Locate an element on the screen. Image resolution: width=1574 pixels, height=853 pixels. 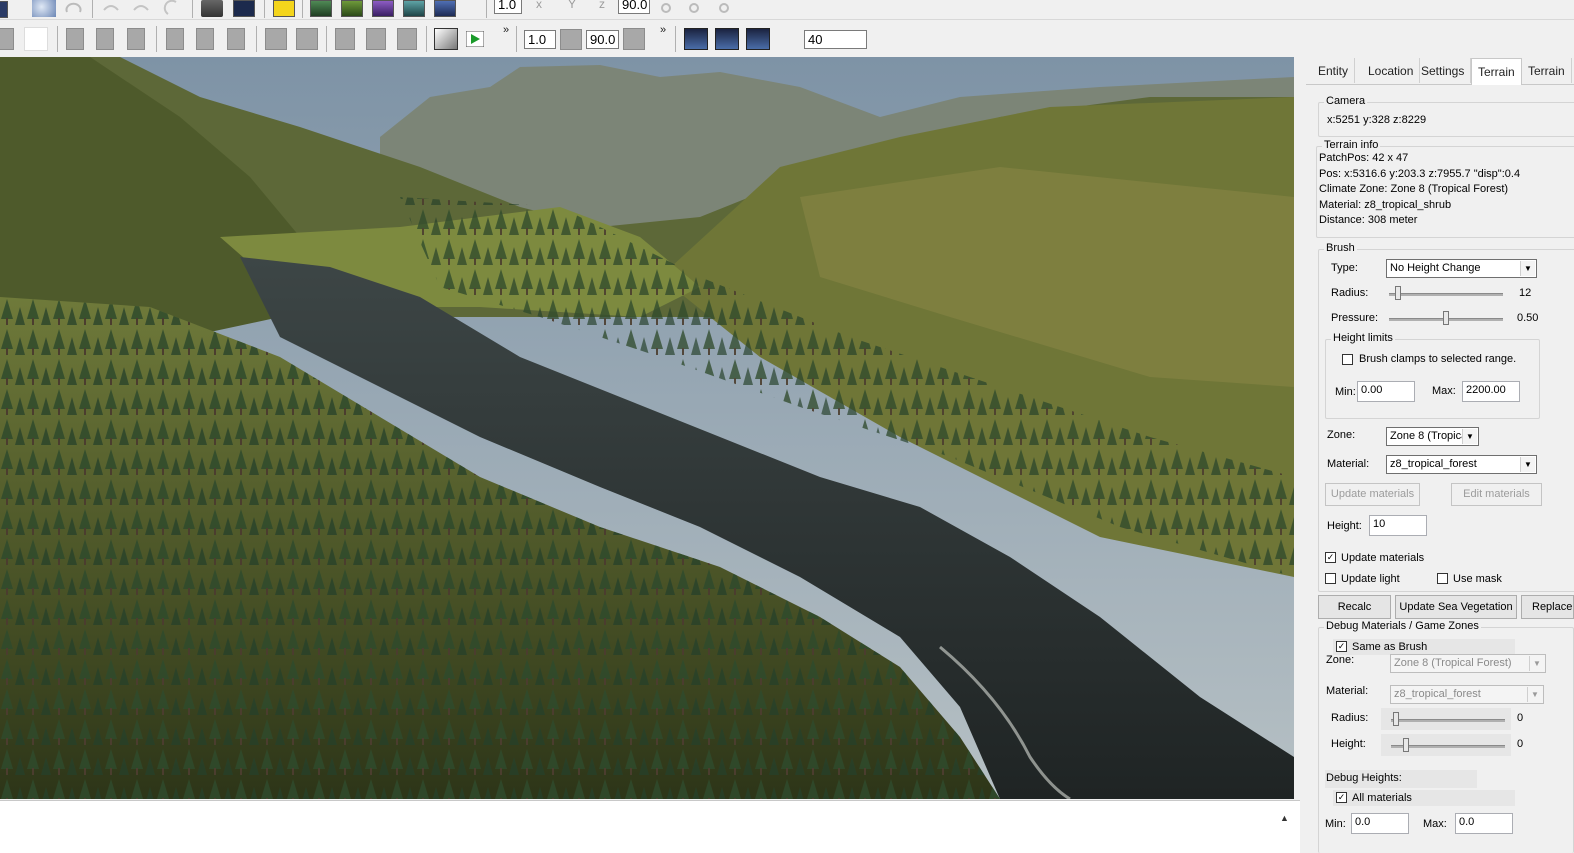
save-icon is located at coordinates (4, 9).